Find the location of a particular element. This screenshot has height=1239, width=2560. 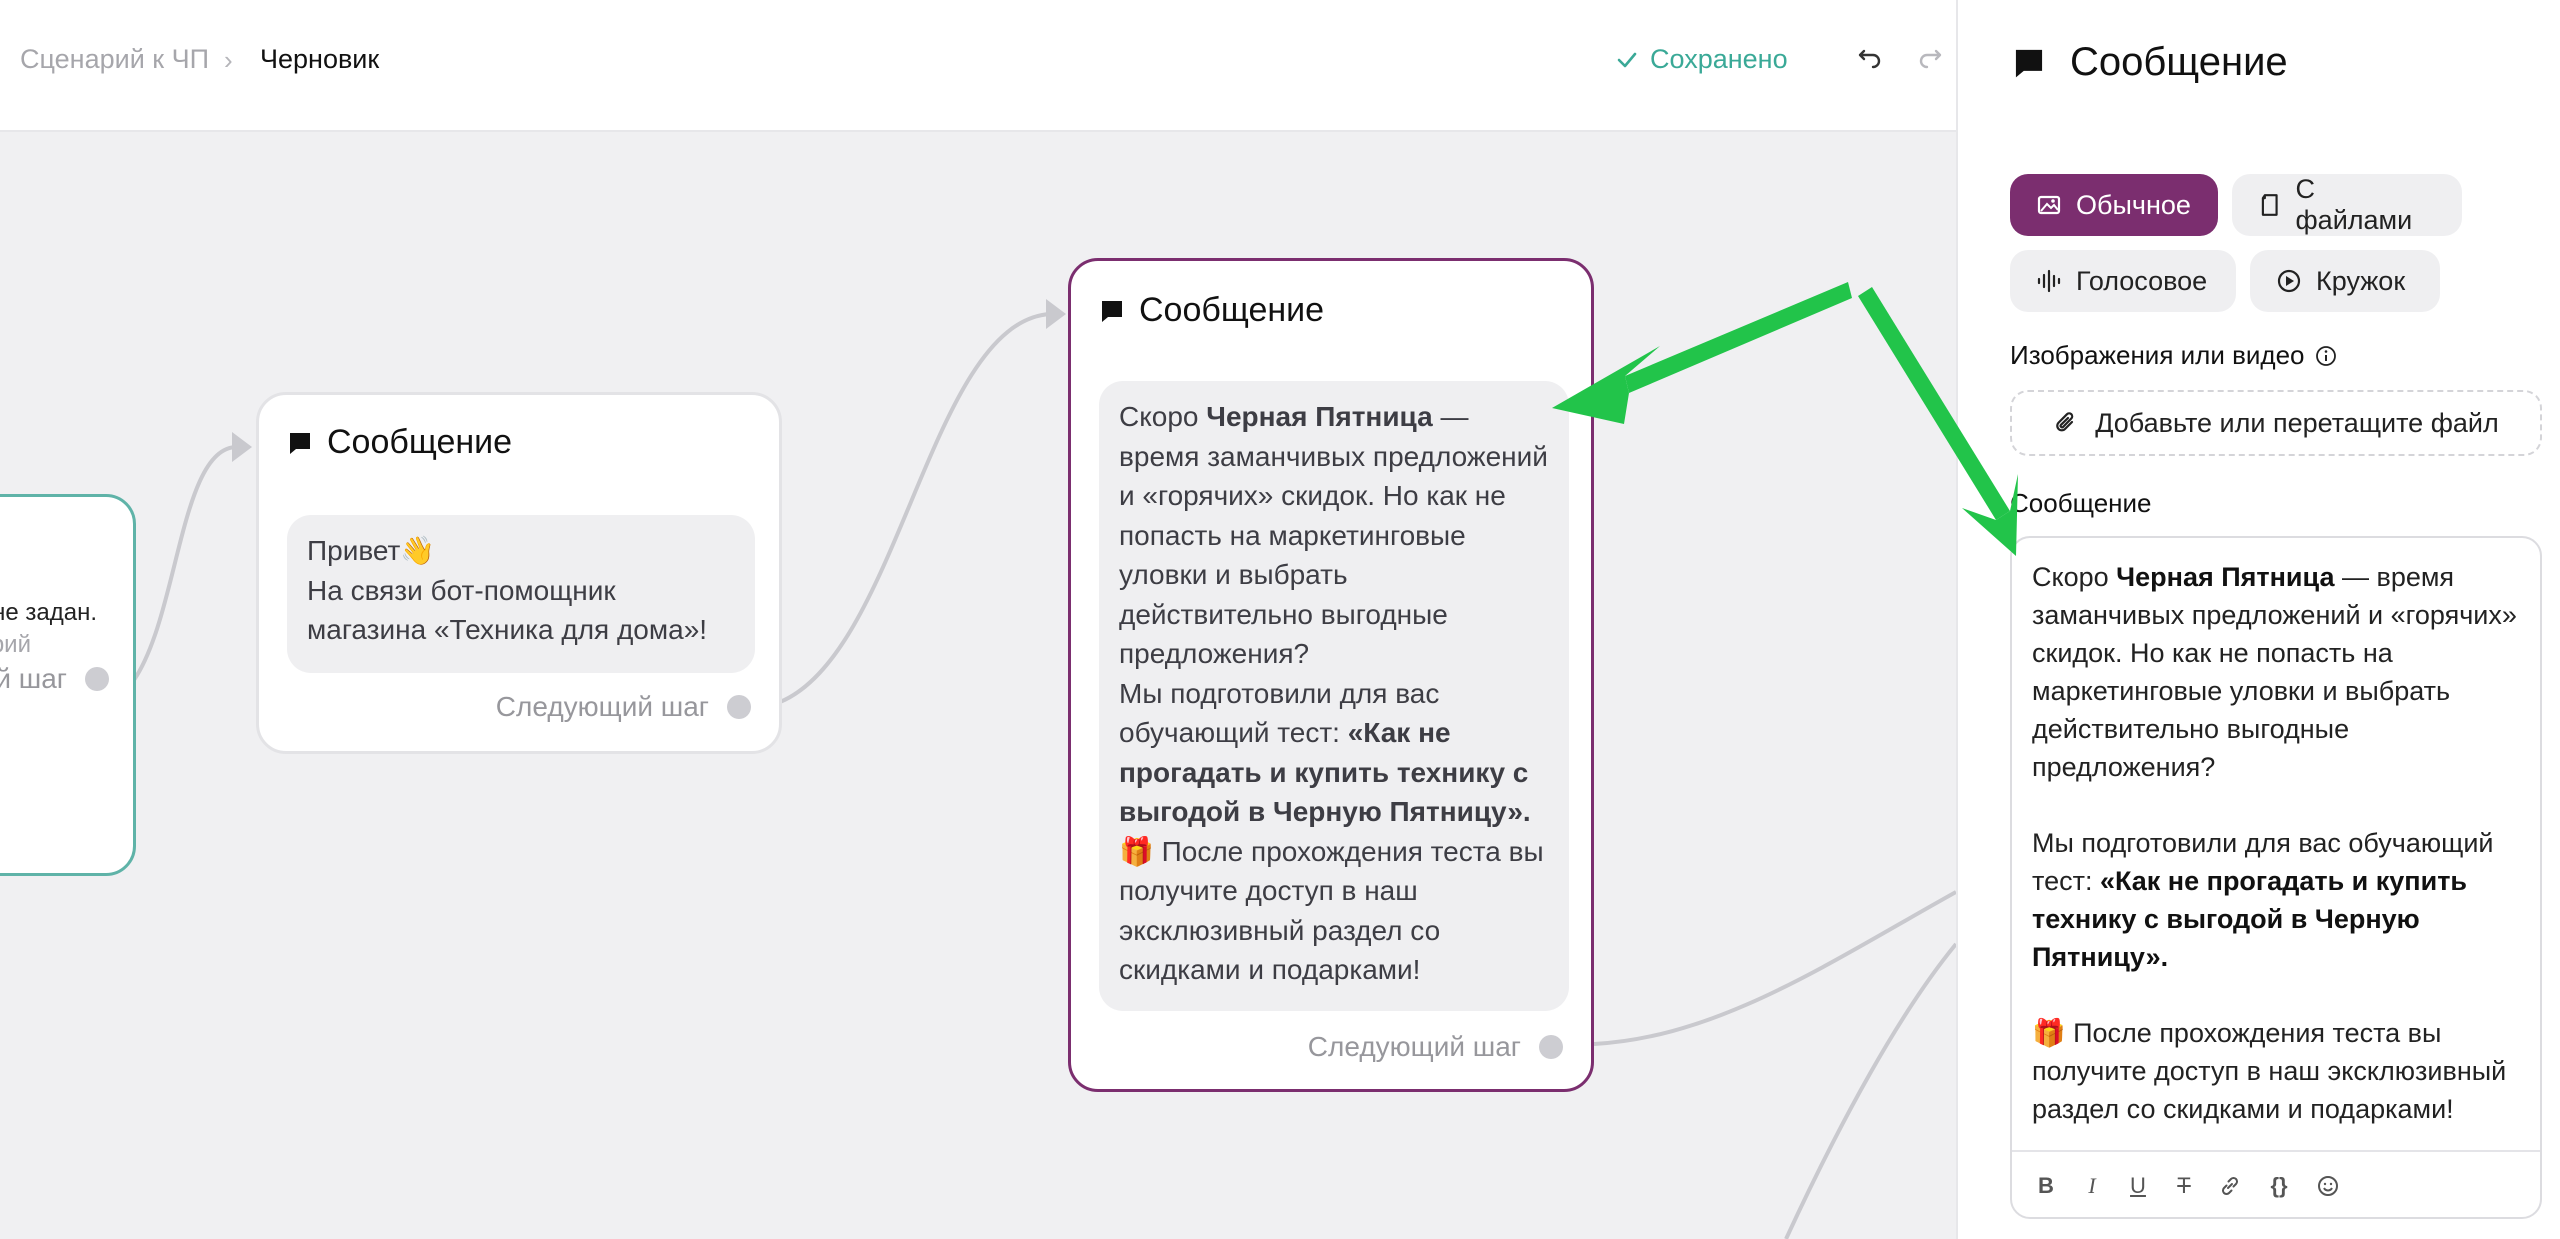

arrowhead-node2 is located at coordinates (1056, 314).